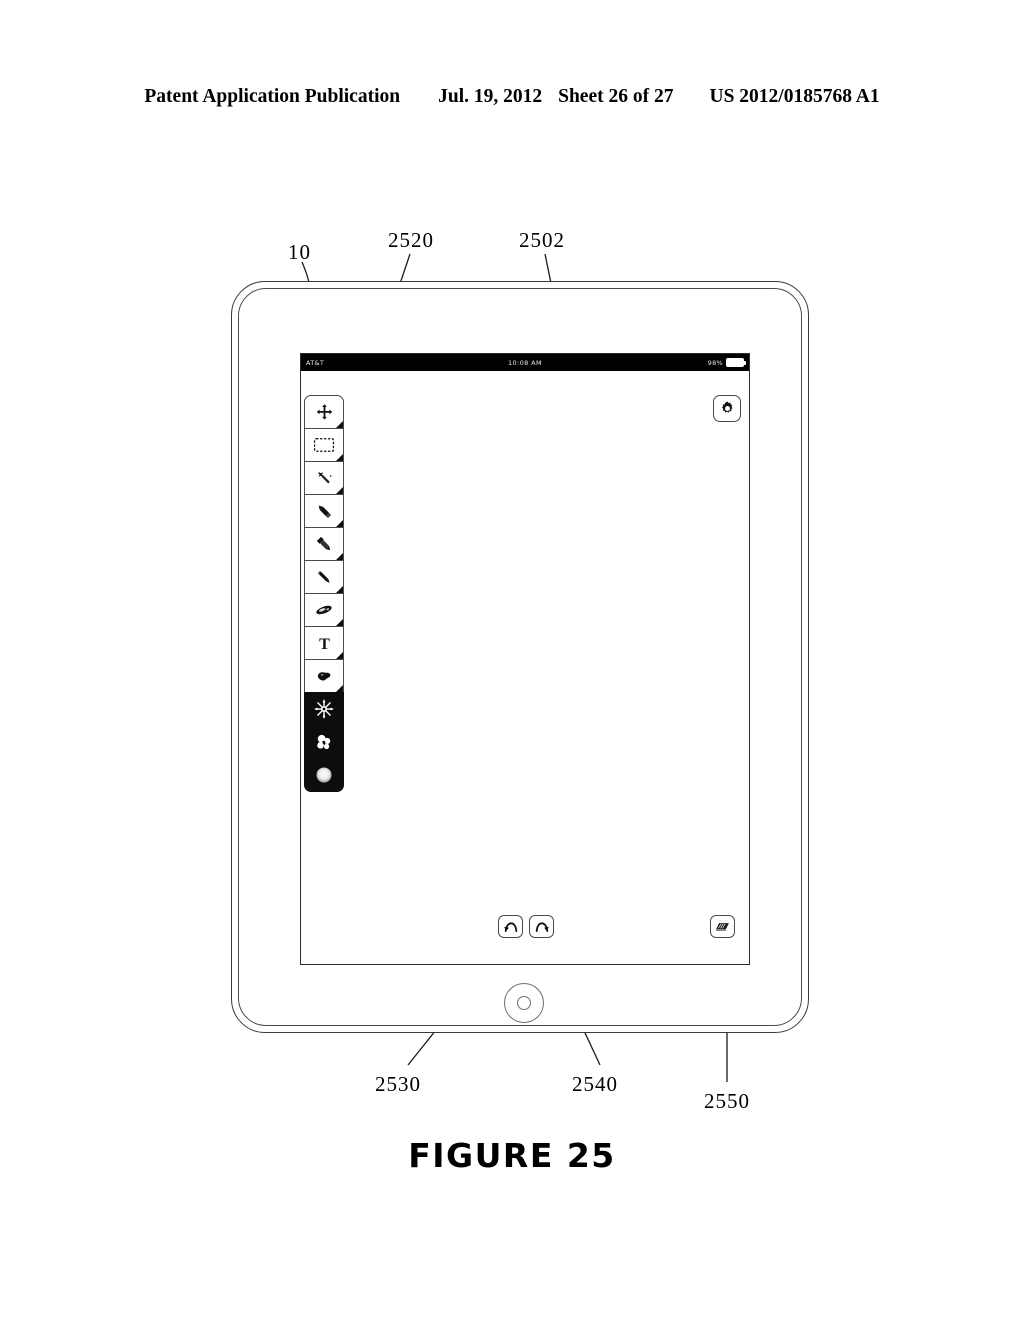 This screenshot has width=1024, height=1320. I want to click on home-button, so click(524, 1003).